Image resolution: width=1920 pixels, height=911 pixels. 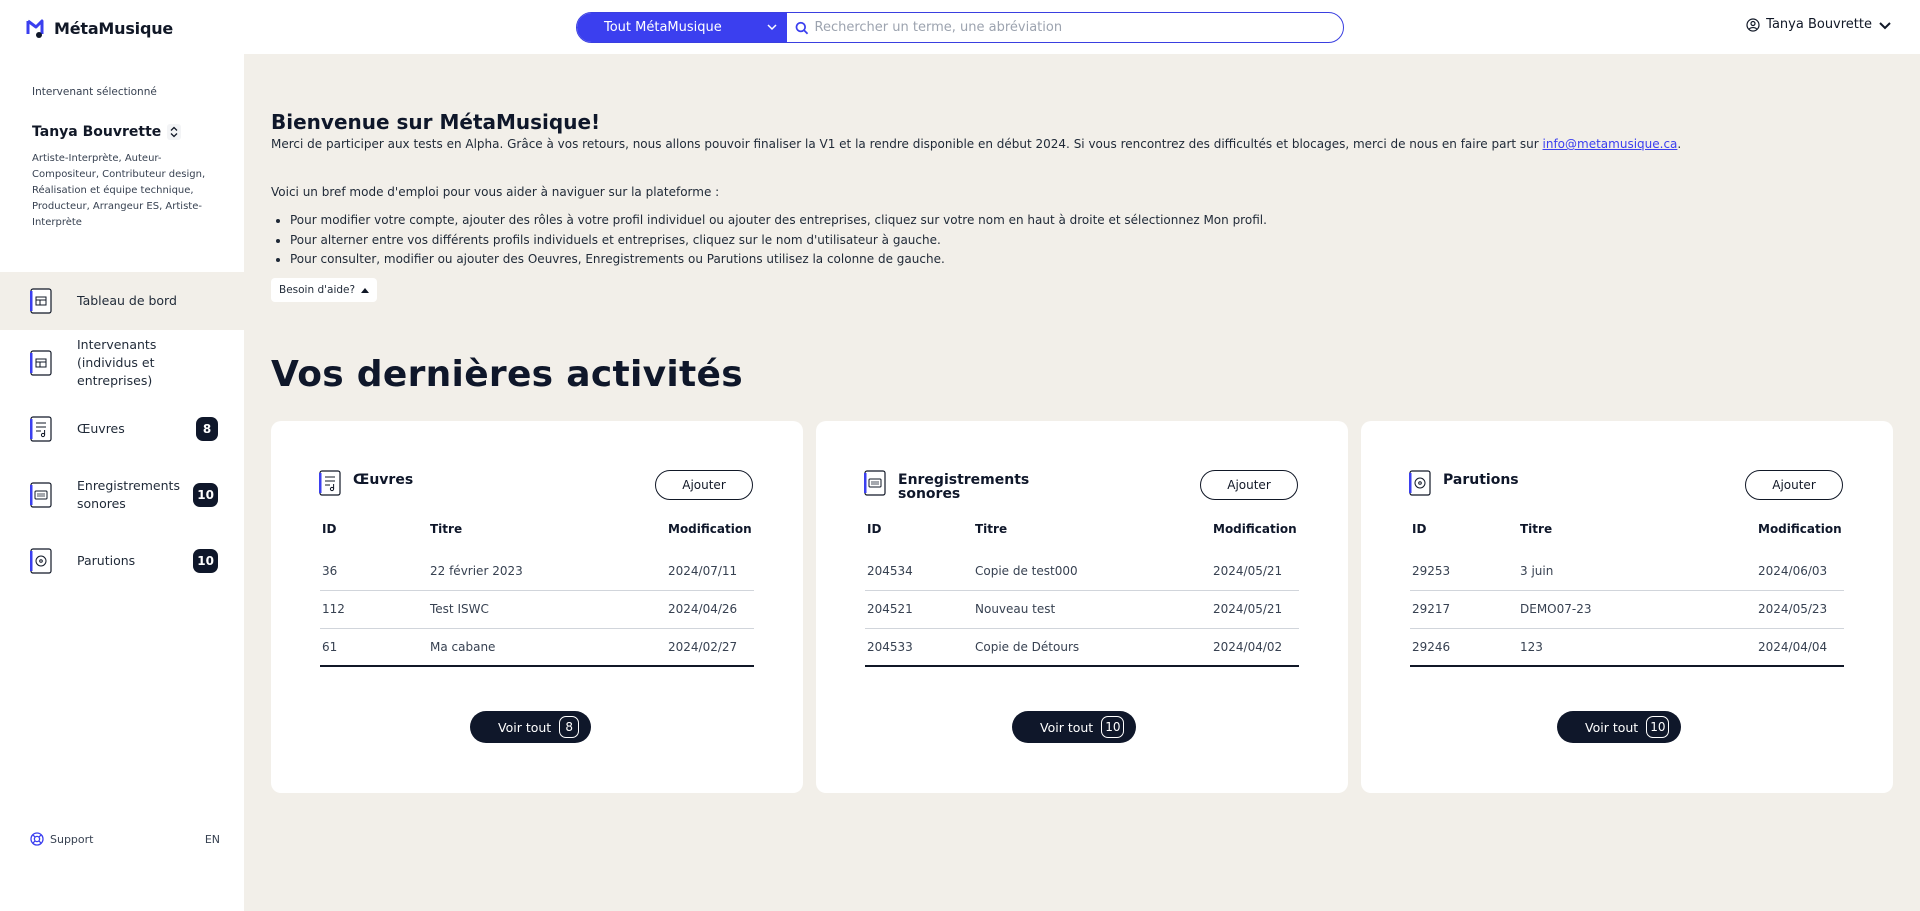 What do you see at coordinates (117, 362) in the screenshot?
I see `sidebar-item-label: Intervenants (individus et entreprises)` at bounding box center [117, 362].